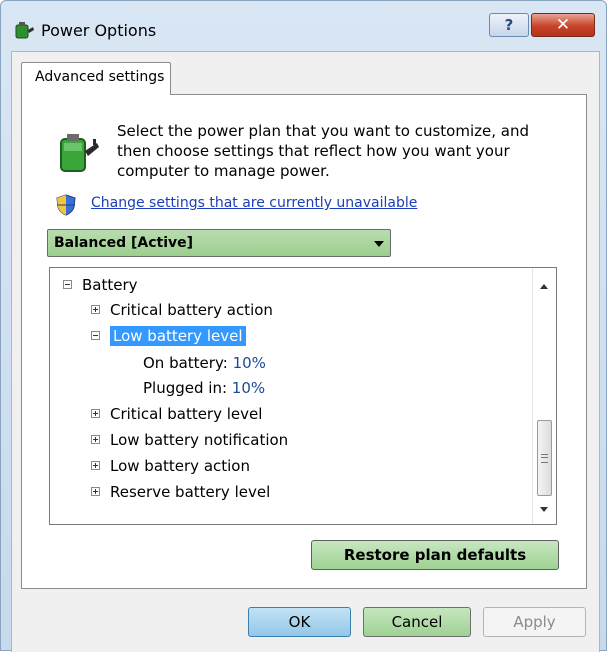 The image size is (607, 652). I want to click on power-plan-value: Balanced [Active], so click(124, 243).